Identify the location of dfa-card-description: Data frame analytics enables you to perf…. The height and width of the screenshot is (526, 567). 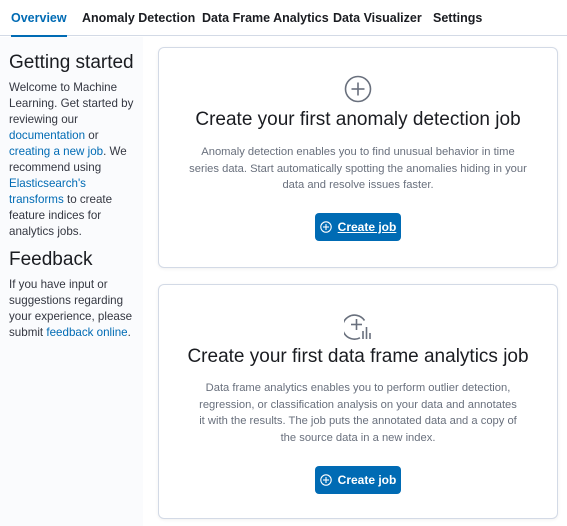
(358, 413).